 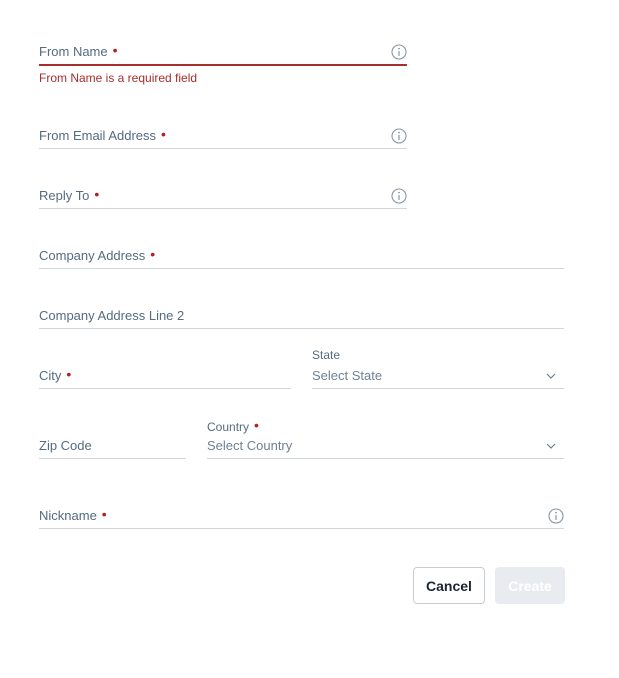 I want to click on country-select-value: Select Country, so click(x=250, y=445).